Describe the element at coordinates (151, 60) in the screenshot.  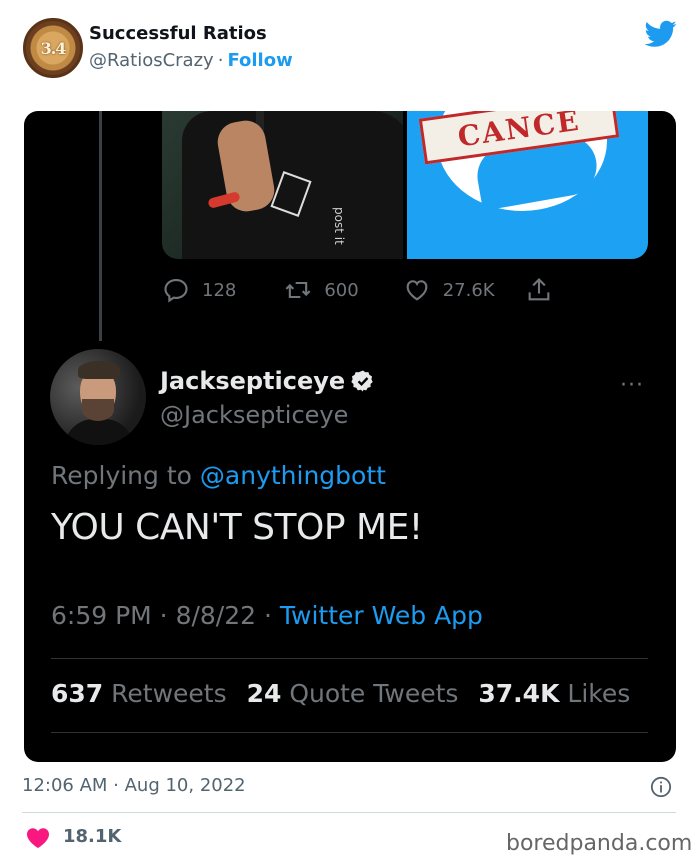
I see `account-handle: @RatiosCrazy` at that location.